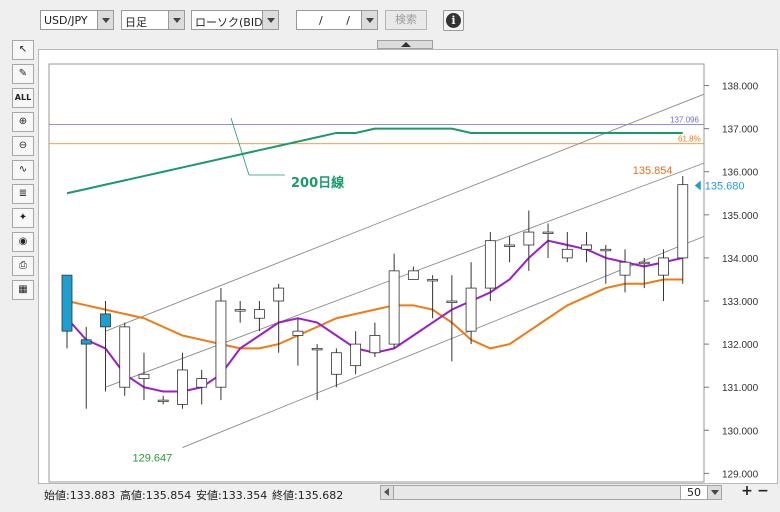 Image resolution: width=780 pixels, height=512 pixels. What do you see at coordinates (725, 187) in the screenshot?
I see `current-price-label: 135.680` at bounding box center [725, 187].